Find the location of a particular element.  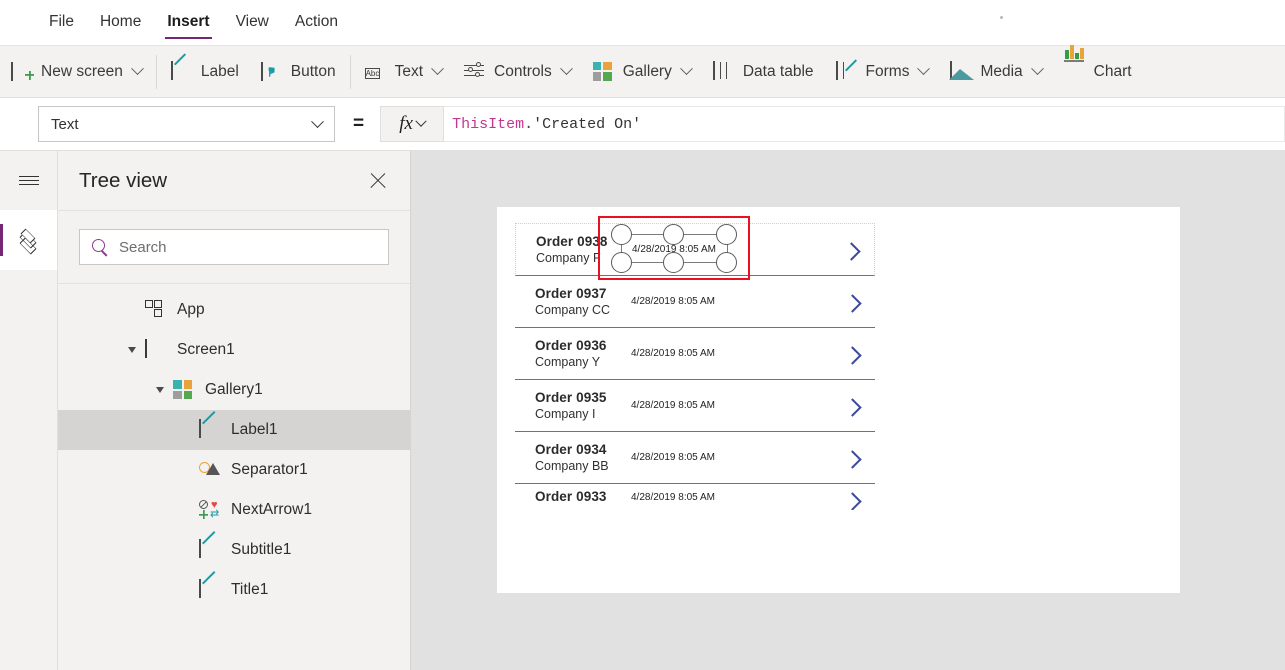

insert-chart-label: Chart is located at coordinates (1112, 71).